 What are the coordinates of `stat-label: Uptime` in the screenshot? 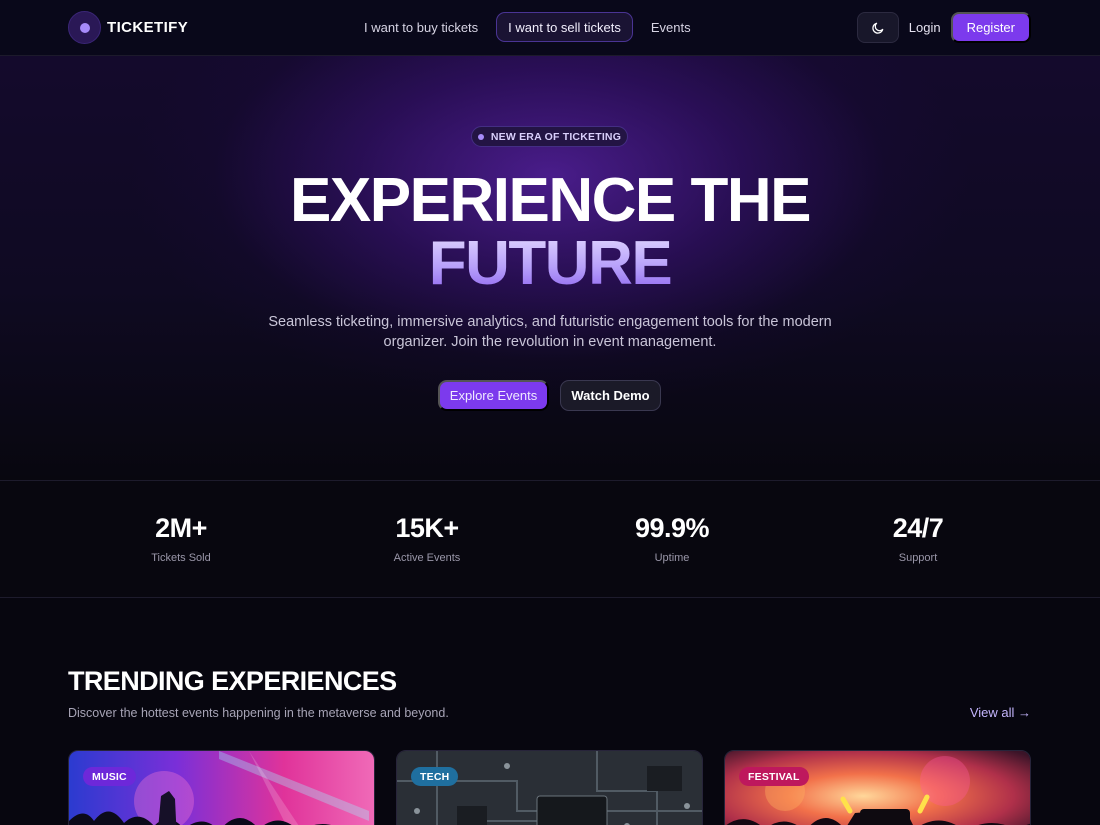 It's located at (672, 558).